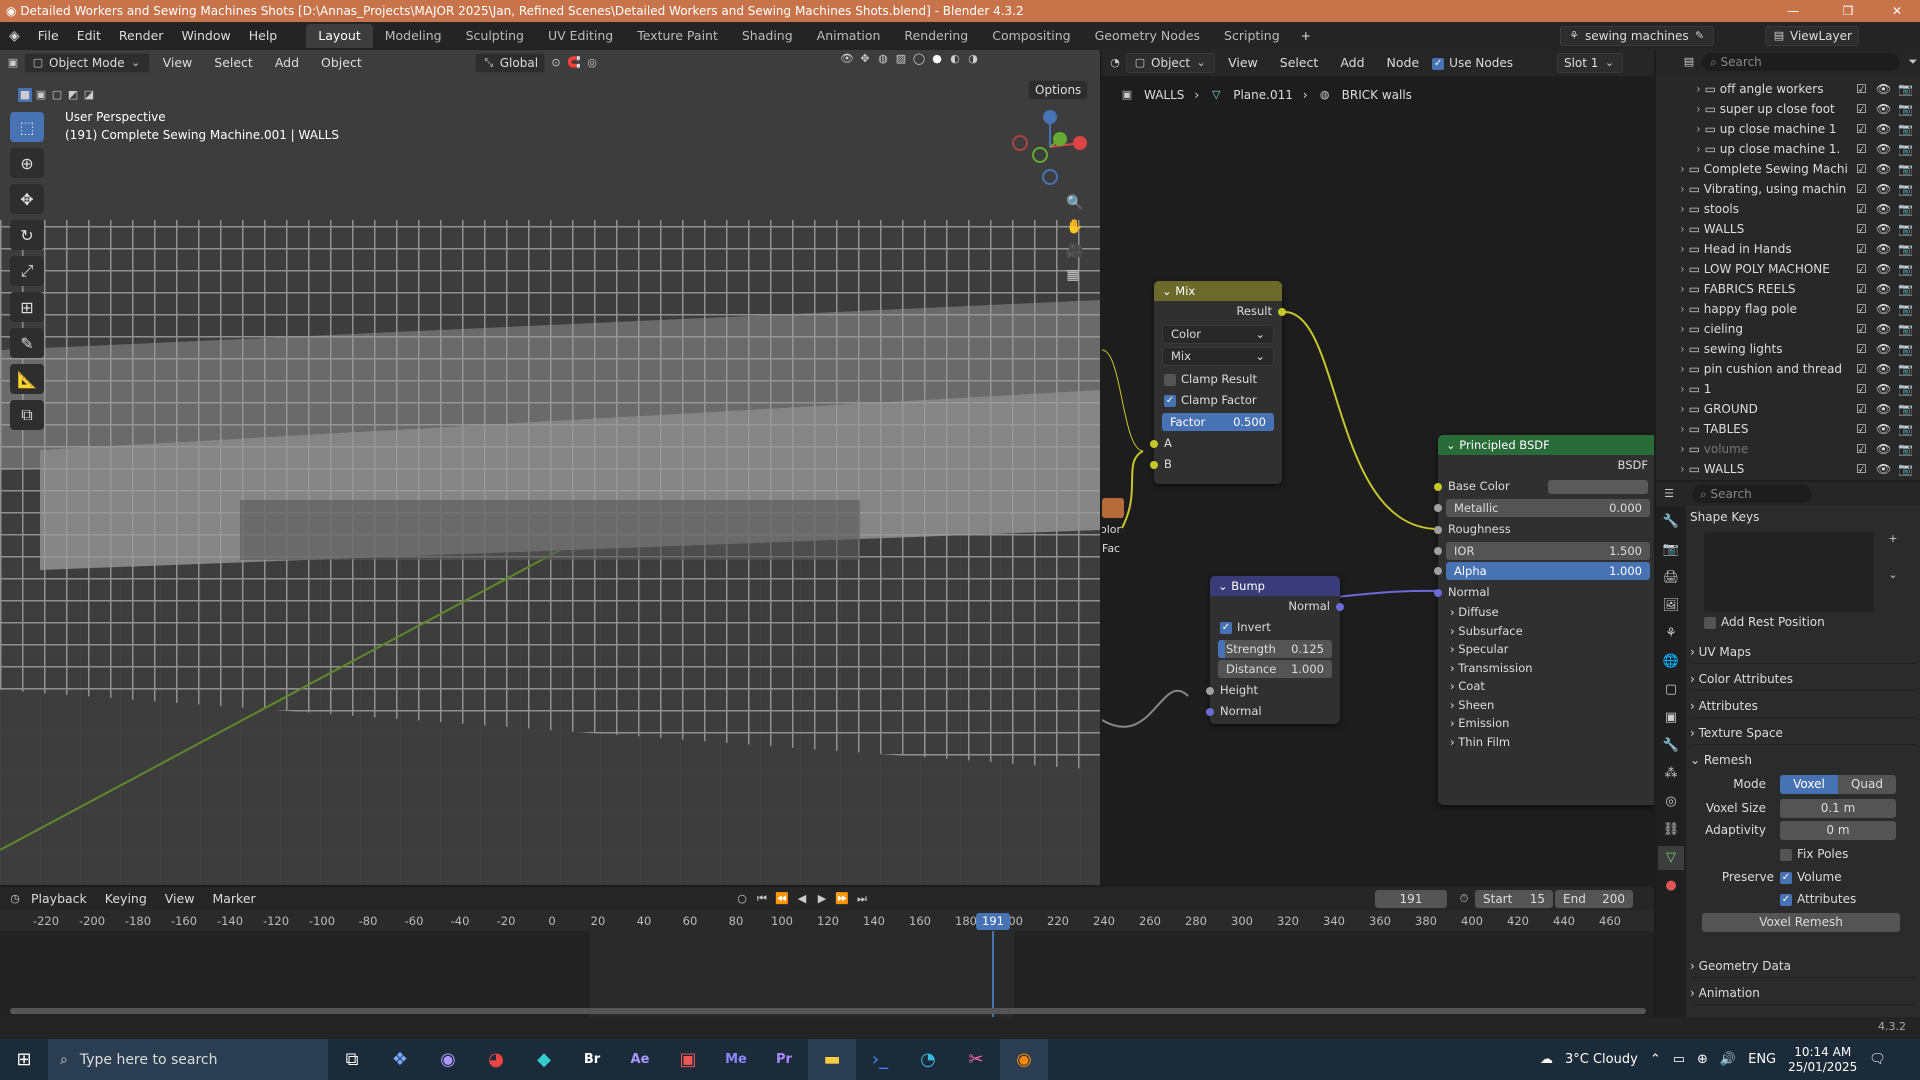 This screenshot has width=1920, height=1080. I want to click on world-tab-icon: 🌐, so click(1671, 662).